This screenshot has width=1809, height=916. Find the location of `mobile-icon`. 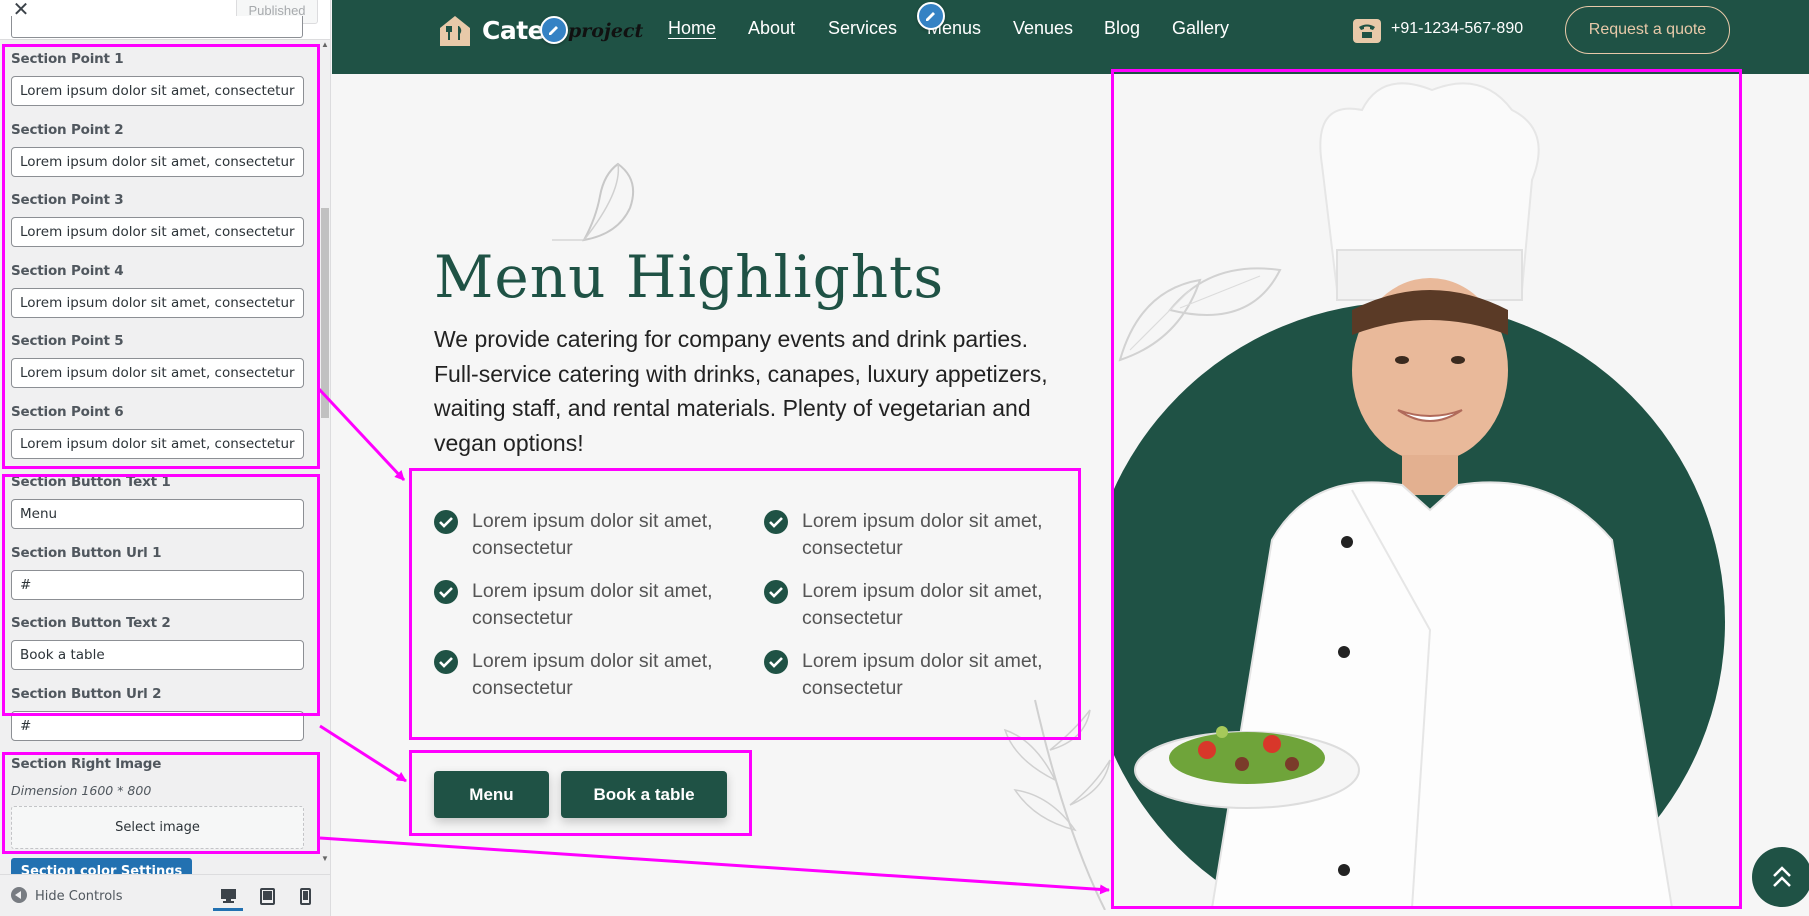

mobile-icon is located at coordinates (305, 896).